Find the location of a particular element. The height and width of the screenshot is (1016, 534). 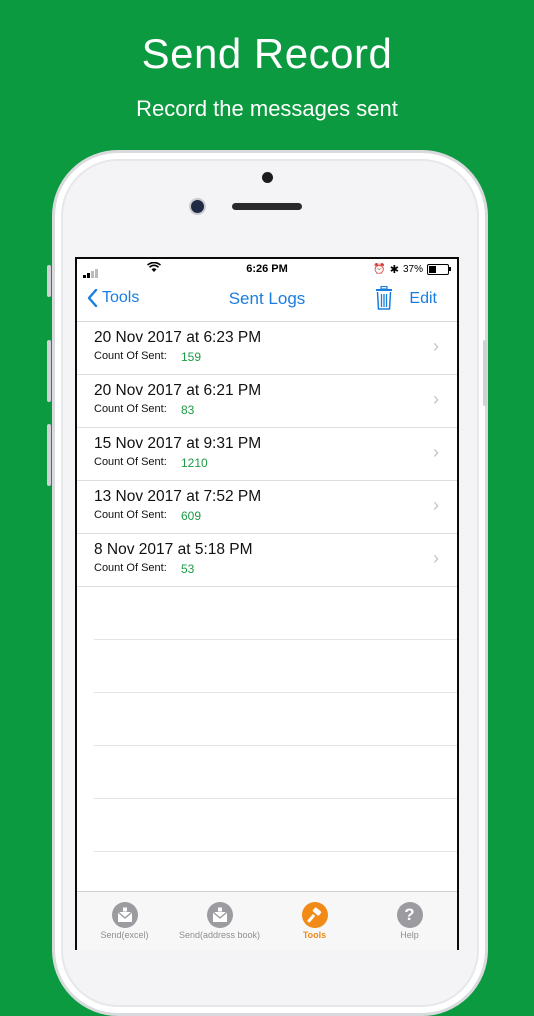

tab-send-excel: Send(excel) is located at coordinates (124, 921).